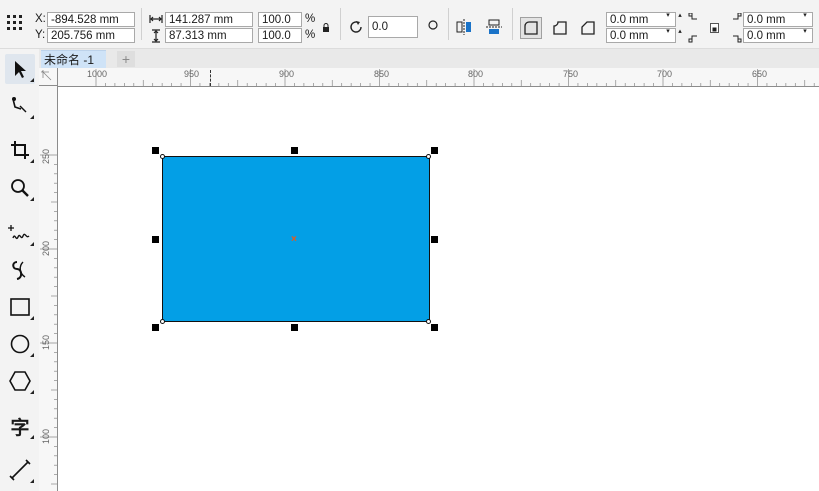  Describe the element at coordinates (209, 19) in the screenshot. I see `width-field: 141.287 mm` at that location.